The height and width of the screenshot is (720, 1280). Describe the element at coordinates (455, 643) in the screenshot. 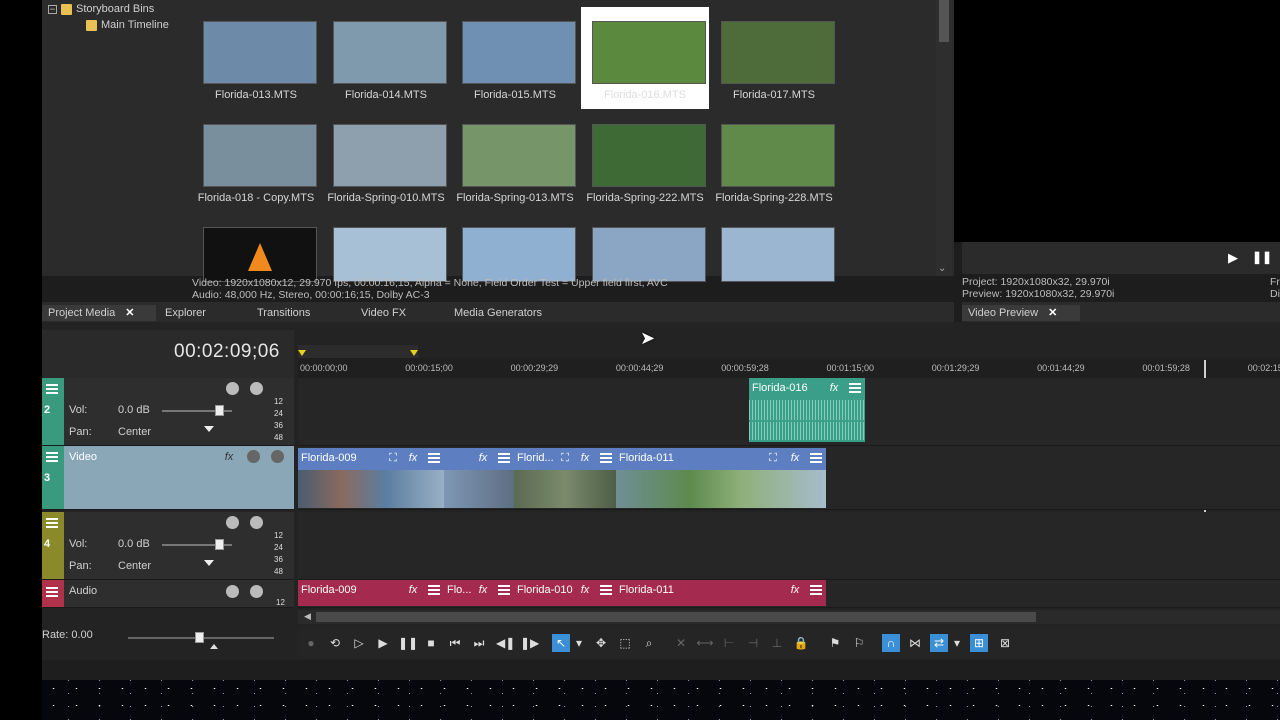

I see `go-to-start-icon: ⏮` at that location.